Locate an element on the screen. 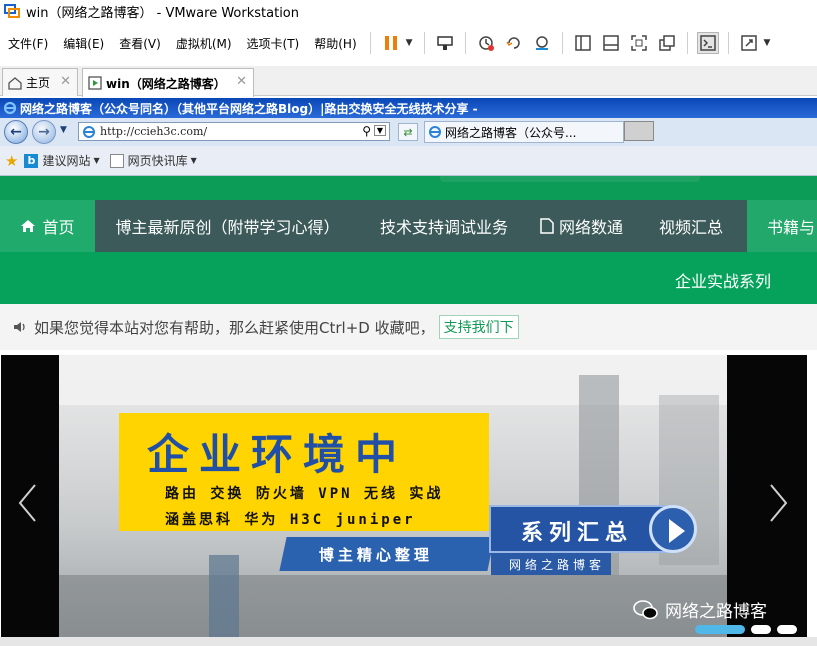 Image resolution: width=817 pixels, height=646 pixels. banner-line2: 涵盖思科 华为 H3C juniper is located at coordinates (290, 520).